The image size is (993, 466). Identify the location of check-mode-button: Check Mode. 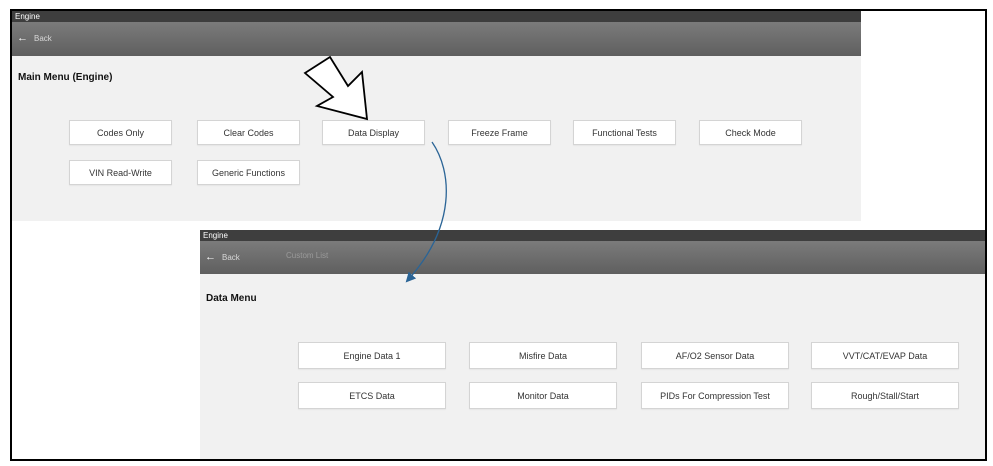
(750, 132).